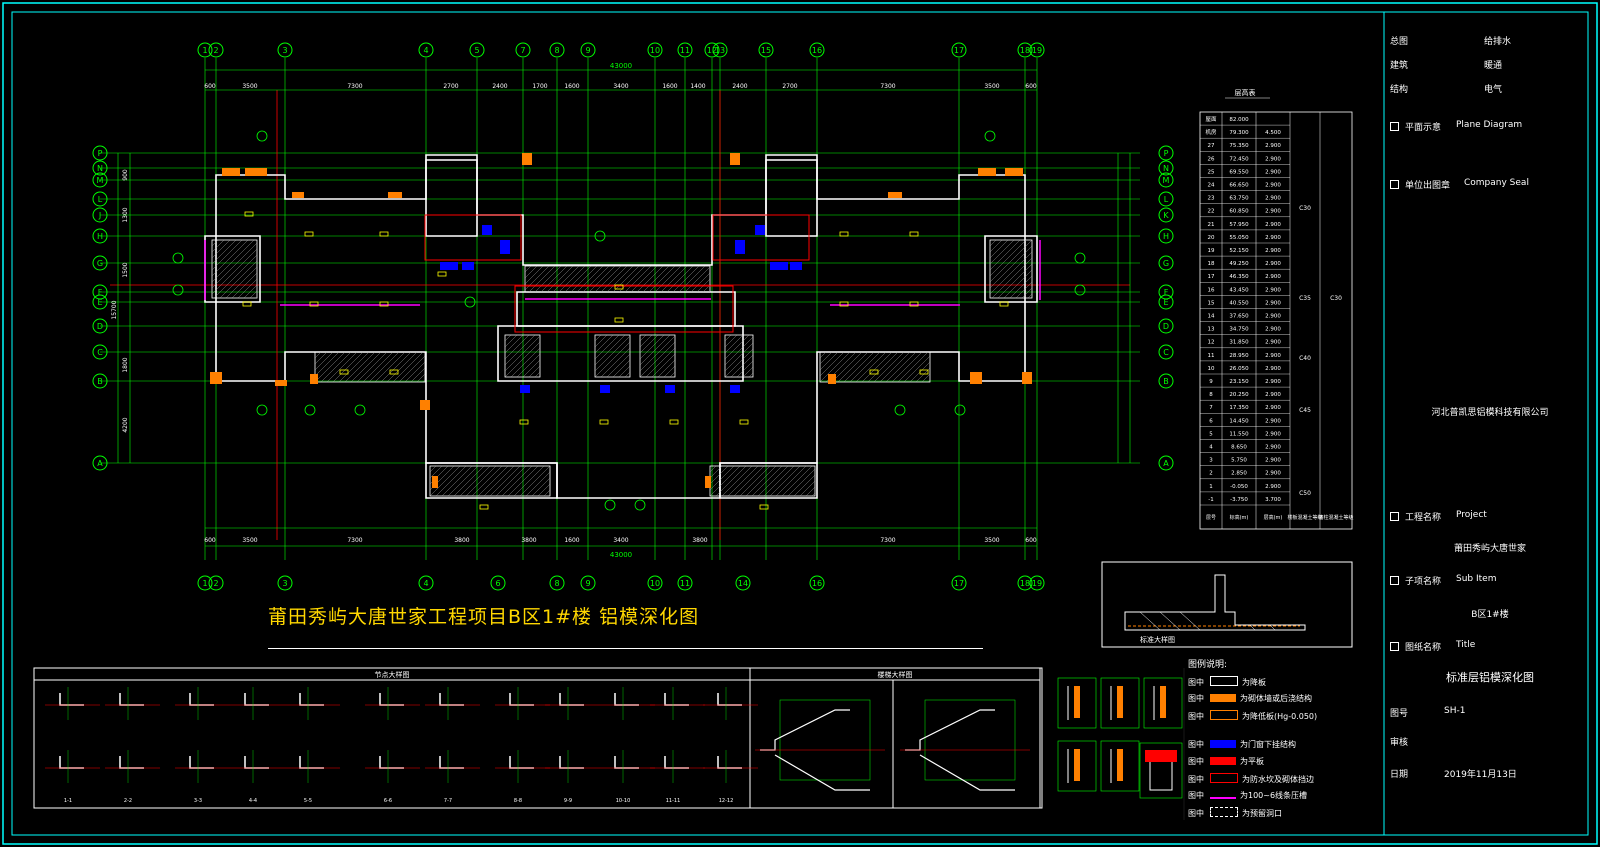 The image size is (1600, 847). I want to click on orange-wall-segment, so click(987, 172).